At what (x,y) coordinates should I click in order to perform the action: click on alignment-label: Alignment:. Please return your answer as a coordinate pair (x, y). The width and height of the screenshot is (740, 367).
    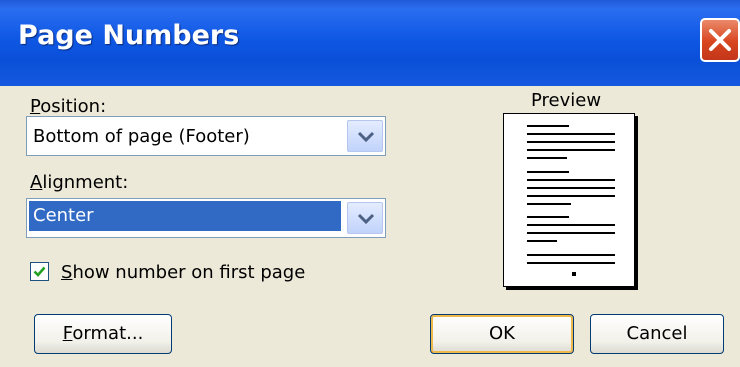
    Looking at the image, I should click on (79, 182).